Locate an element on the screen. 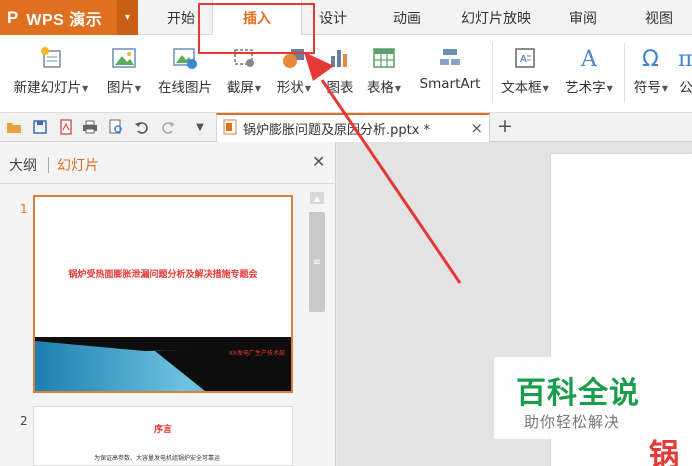 The width and height of the screenshot is (692, 466). tab-slideshow: 幻灯片放映 is located at coordinates (496, 17).